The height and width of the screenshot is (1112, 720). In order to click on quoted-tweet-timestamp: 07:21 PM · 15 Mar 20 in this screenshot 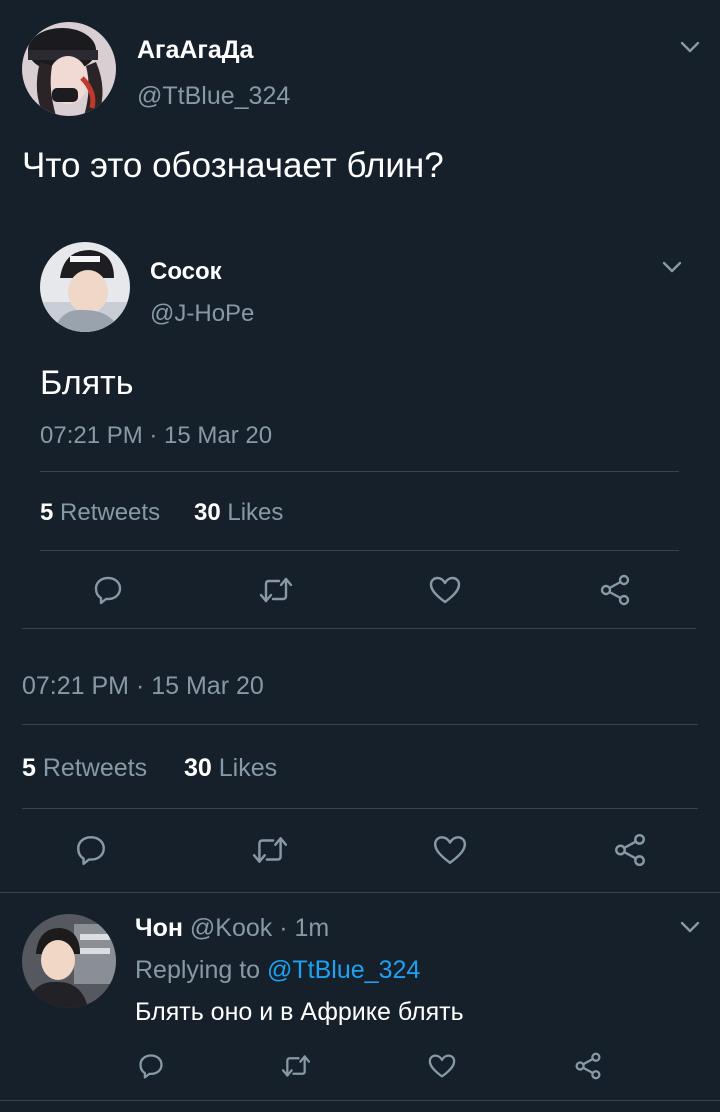, I will do `click(156, 435)`.